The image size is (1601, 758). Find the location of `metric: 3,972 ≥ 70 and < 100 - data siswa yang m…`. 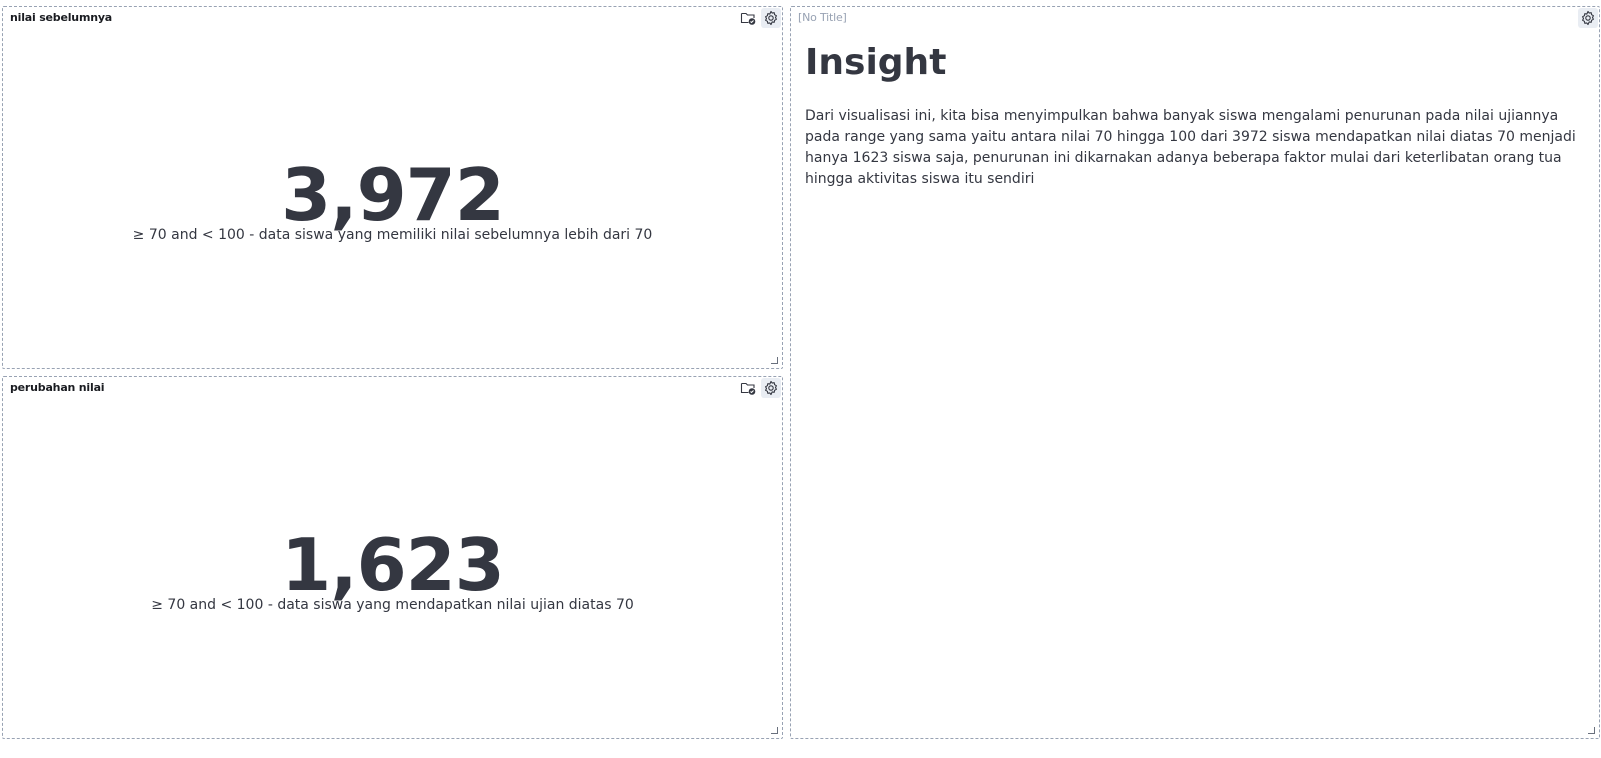

metric: 3,972 ≥ 70 and < 100 - data siswa yang m… is located at coordinates (392, 201).